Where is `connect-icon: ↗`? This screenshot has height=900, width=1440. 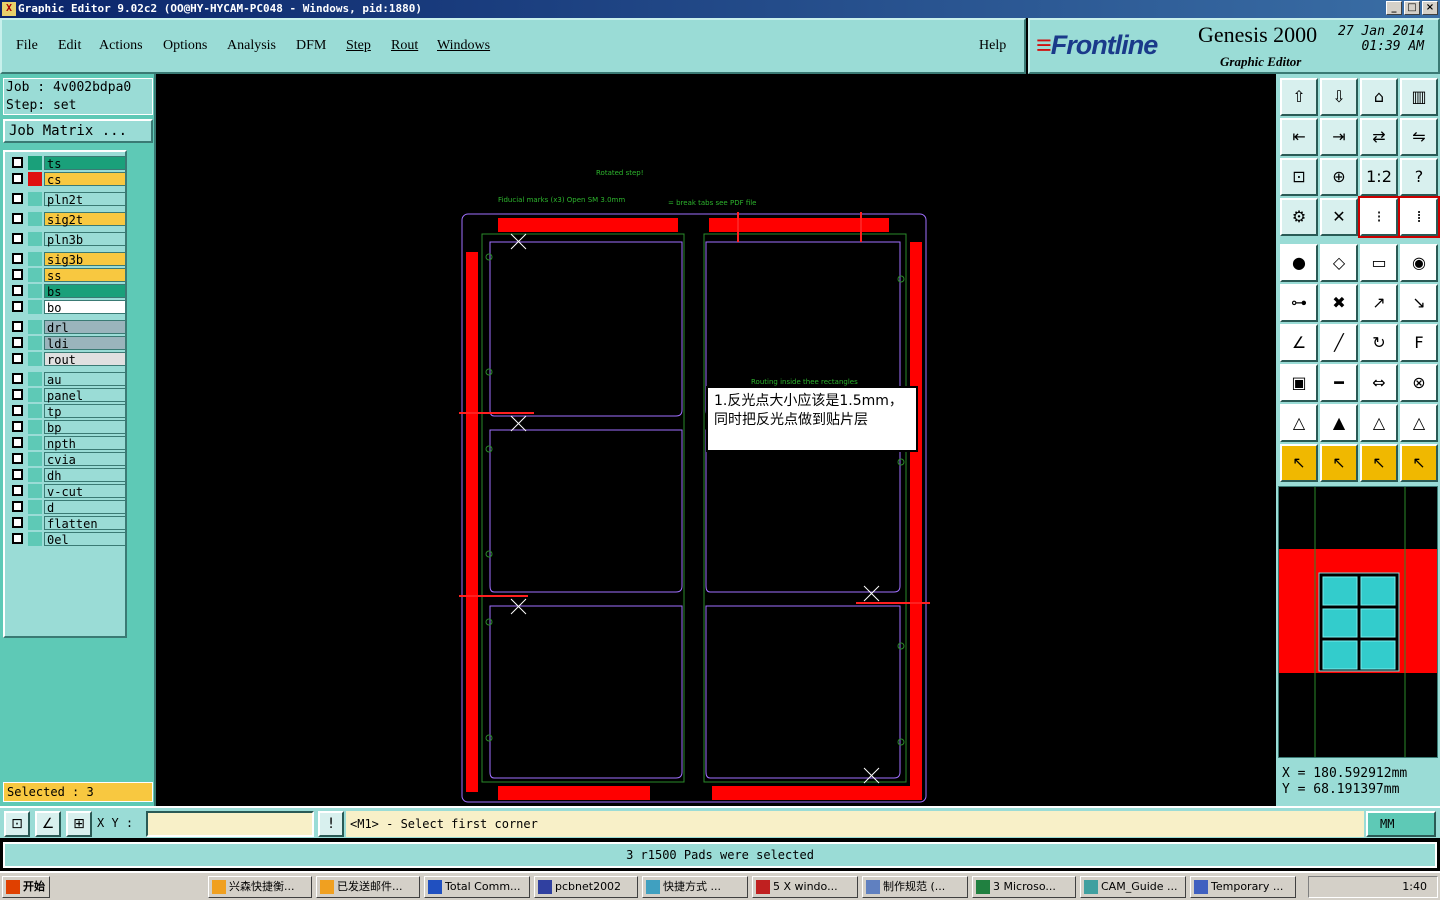 connect-icon: ↗ is located at coordinates (1379, 303).